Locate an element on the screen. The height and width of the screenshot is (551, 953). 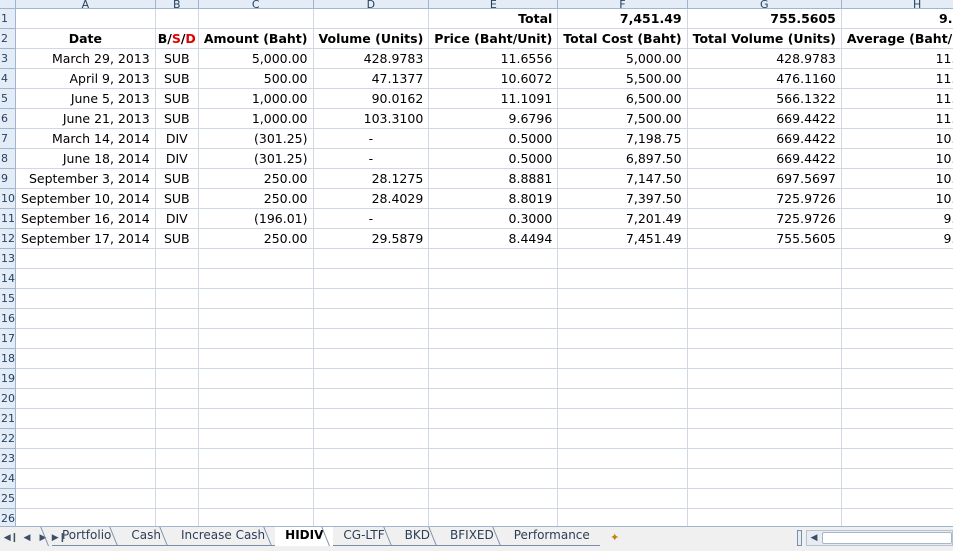
row-header: 11 is located at coordinates (8, 218).